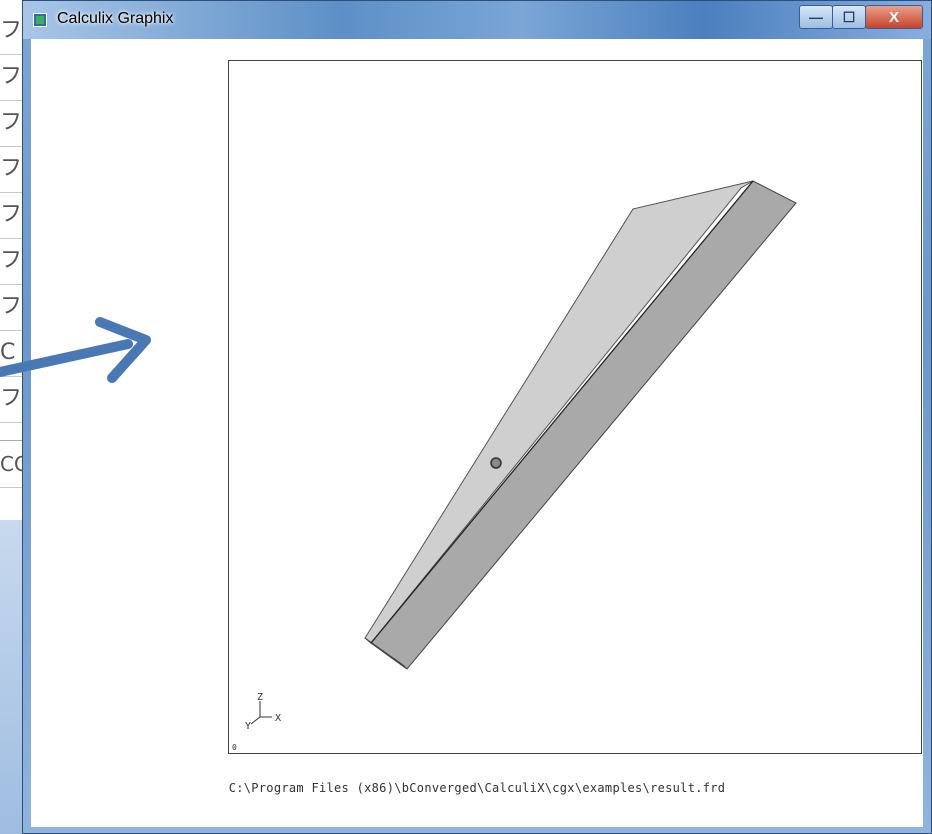  Describe the element at coordinates (261, 713) in the screenshot. I see `axis-triad-icon` at that location.